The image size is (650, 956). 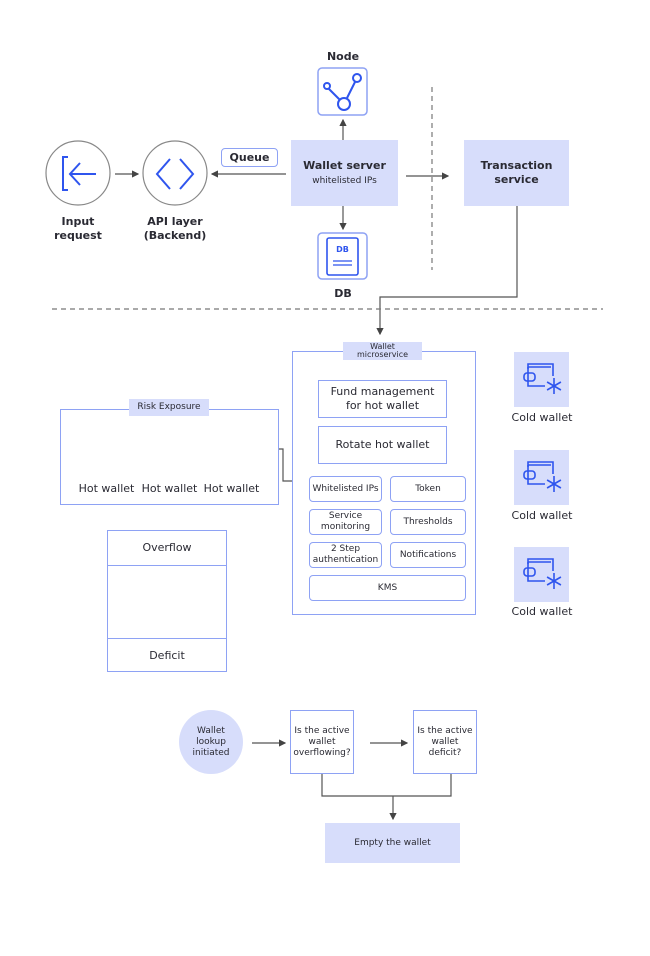 What do you see at coordinates (344, 165) in the screenshot?
I see `wallet-server-title: Wallet server` at bounding box center [344, 165].